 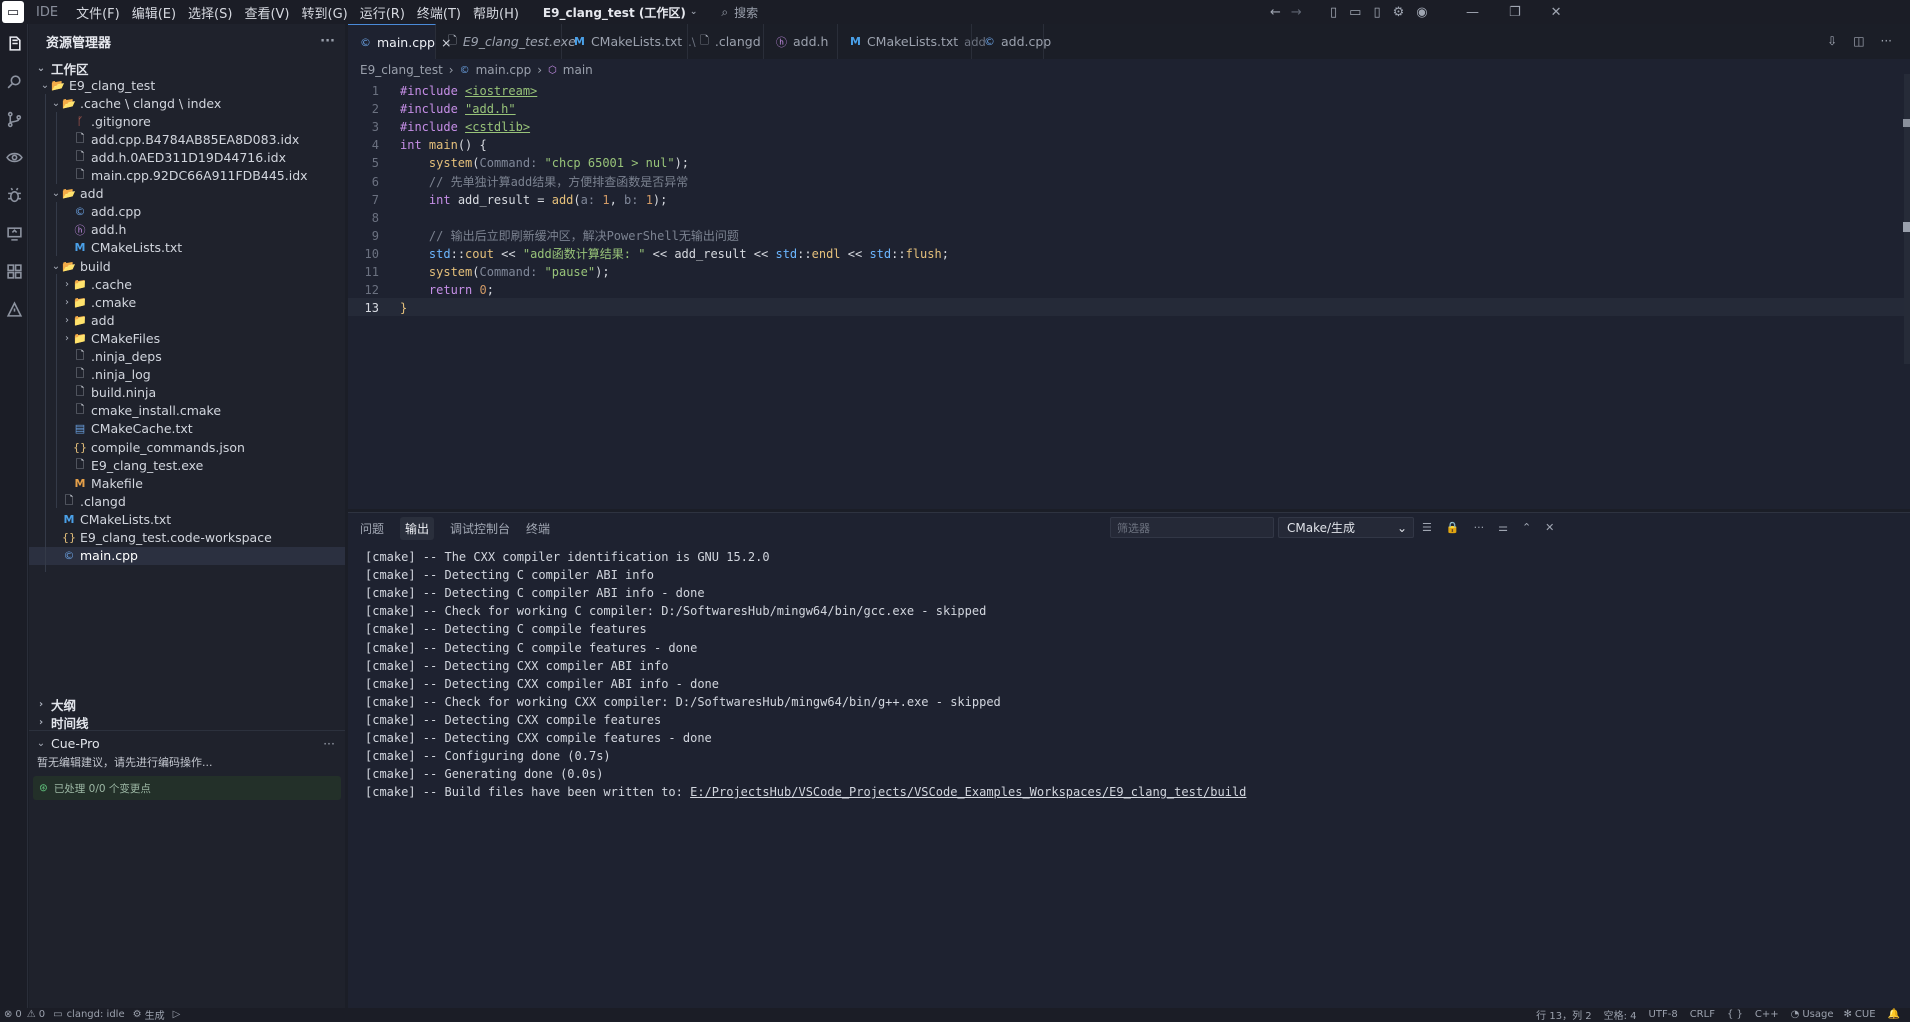 I want to click on menu-item: 帮助(H), so click(x=496, y=12).